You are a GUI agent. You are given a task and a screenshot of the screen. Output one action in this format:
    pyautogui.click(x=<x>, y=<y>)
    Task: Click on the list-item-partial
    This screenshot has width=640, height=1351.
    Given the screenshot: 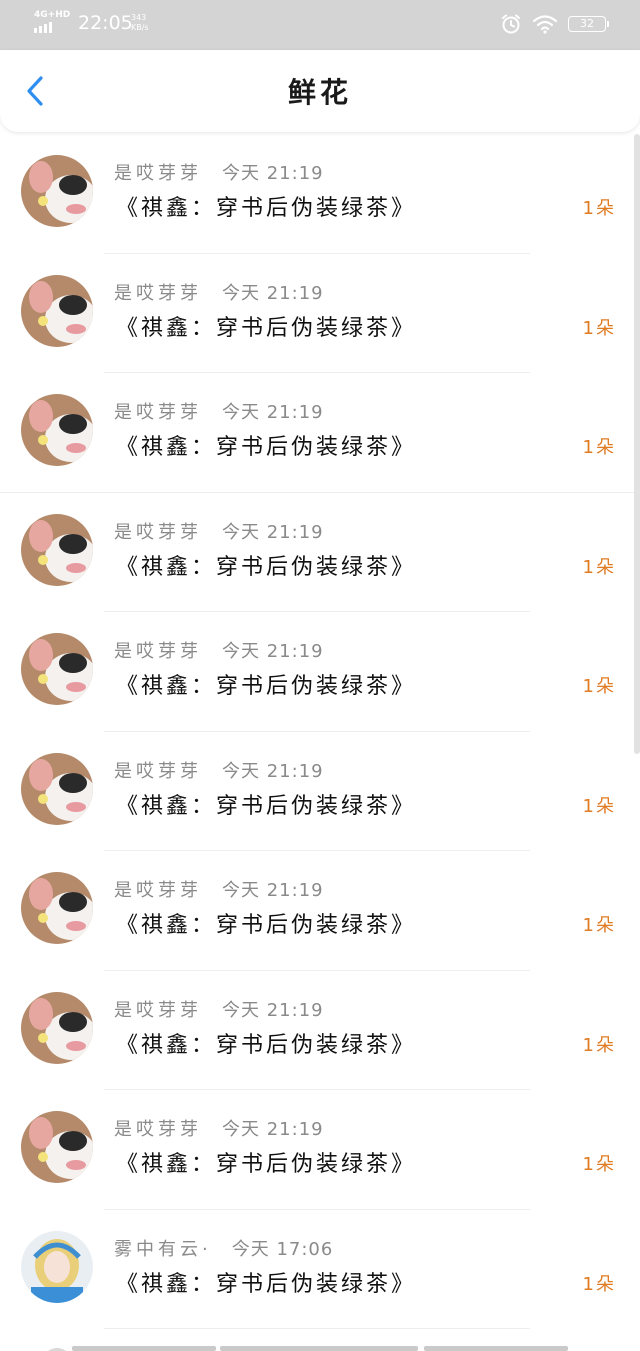 What is the action you would take?
    pyautogui.click(x=320, y=1340)
    